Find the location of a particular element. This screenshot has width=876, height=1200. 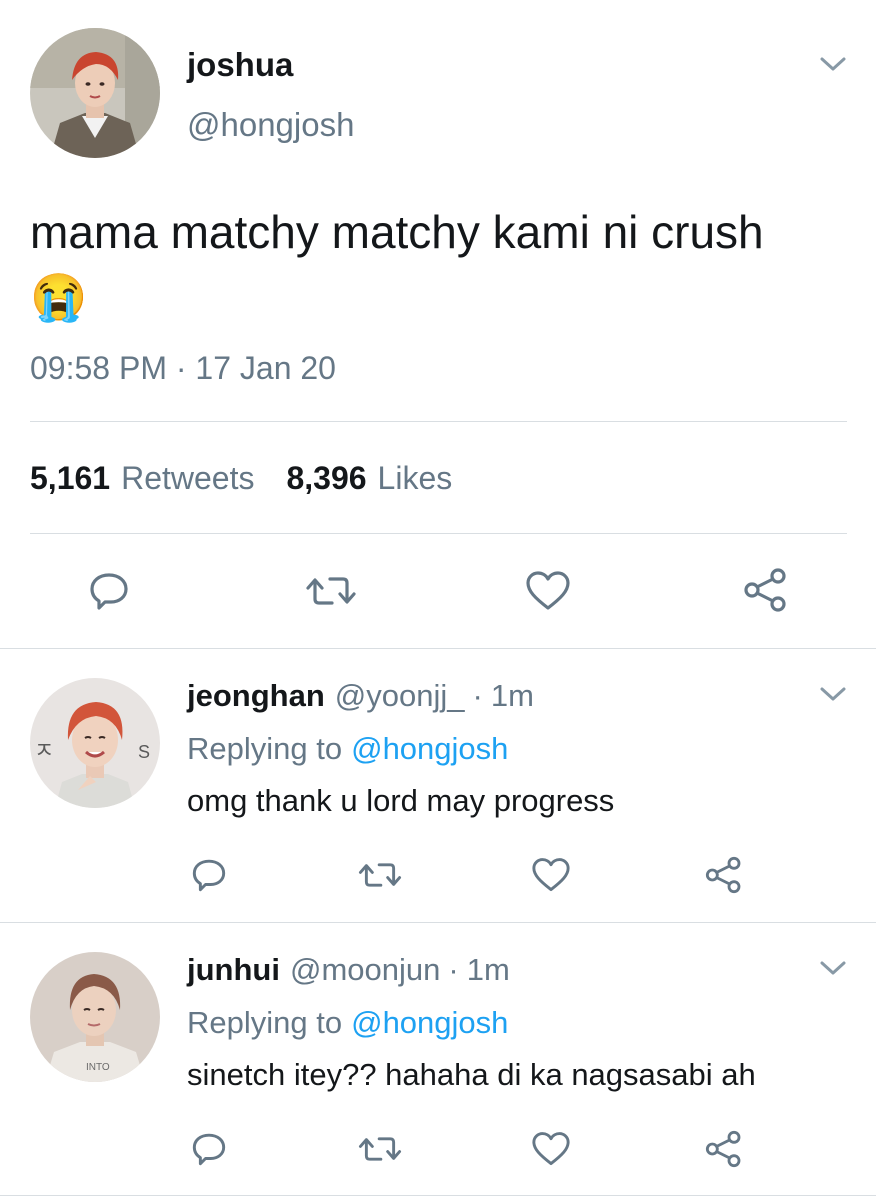

handle: @yoonjj_ is located at coordinates (400, 696).